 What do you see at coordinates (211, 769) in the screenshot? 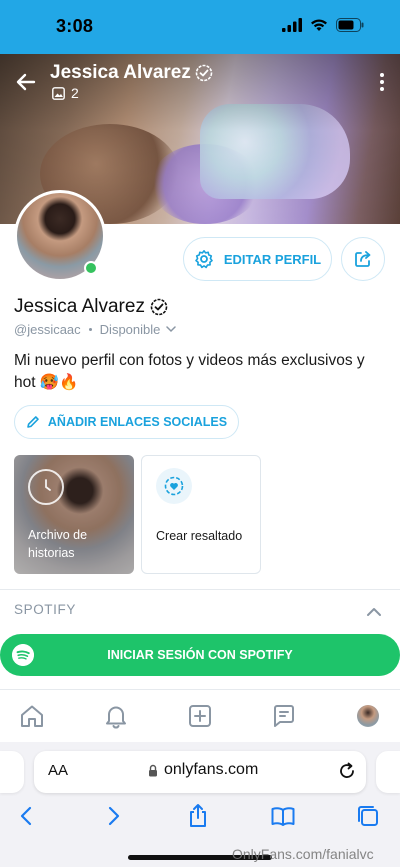
I see `url-text: onlyfans.com` at bounding box center [211, 769].